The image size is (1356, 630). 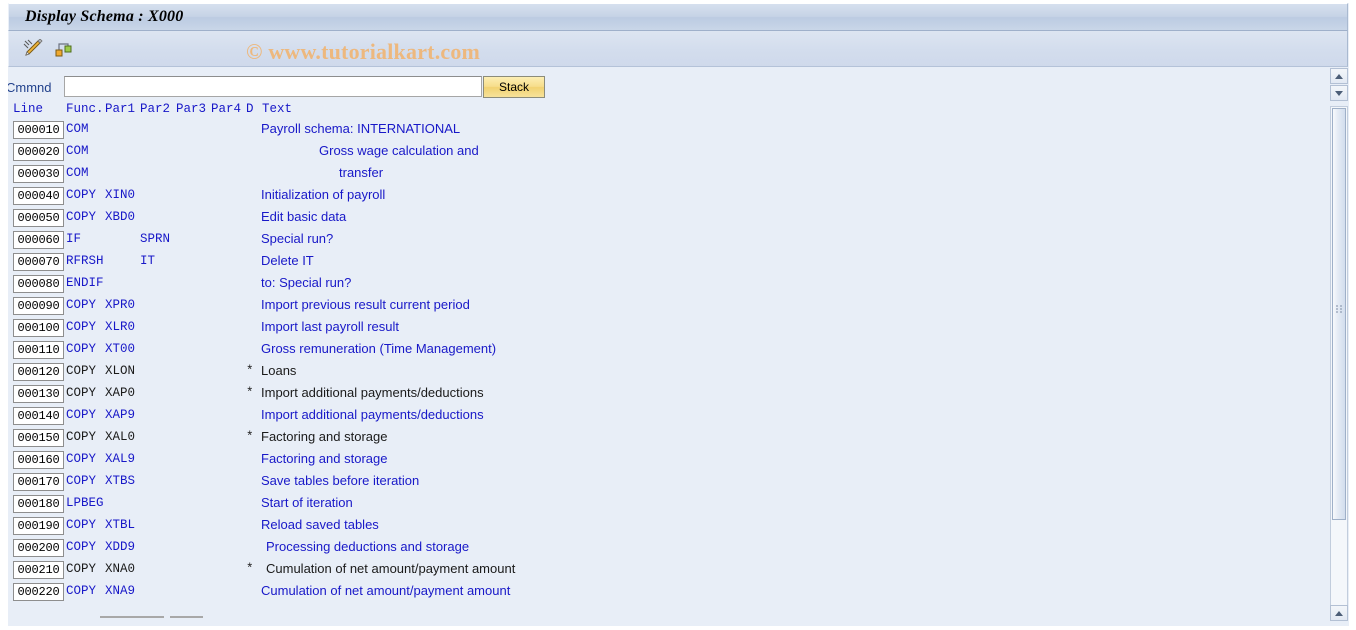 I want to click on table-row: 000060 IF SPRN Special run?, so click(x=658, y=241).